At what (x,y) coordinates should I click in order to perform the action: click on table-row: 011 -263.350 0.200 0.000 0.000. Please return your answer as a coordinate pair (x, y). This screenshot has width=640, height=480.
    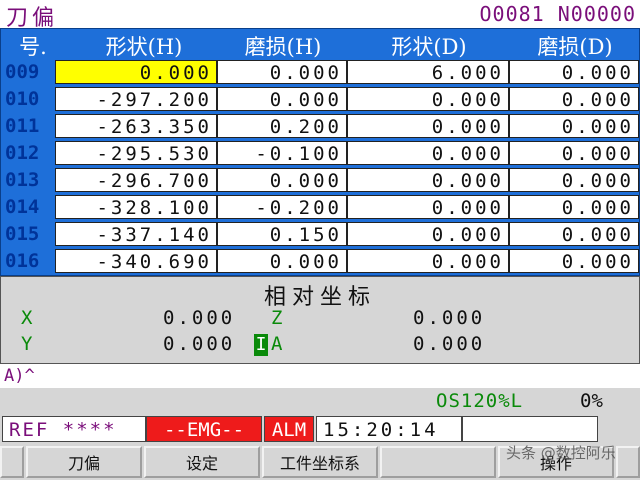
    Looking at the image, I should click on (320, 126).